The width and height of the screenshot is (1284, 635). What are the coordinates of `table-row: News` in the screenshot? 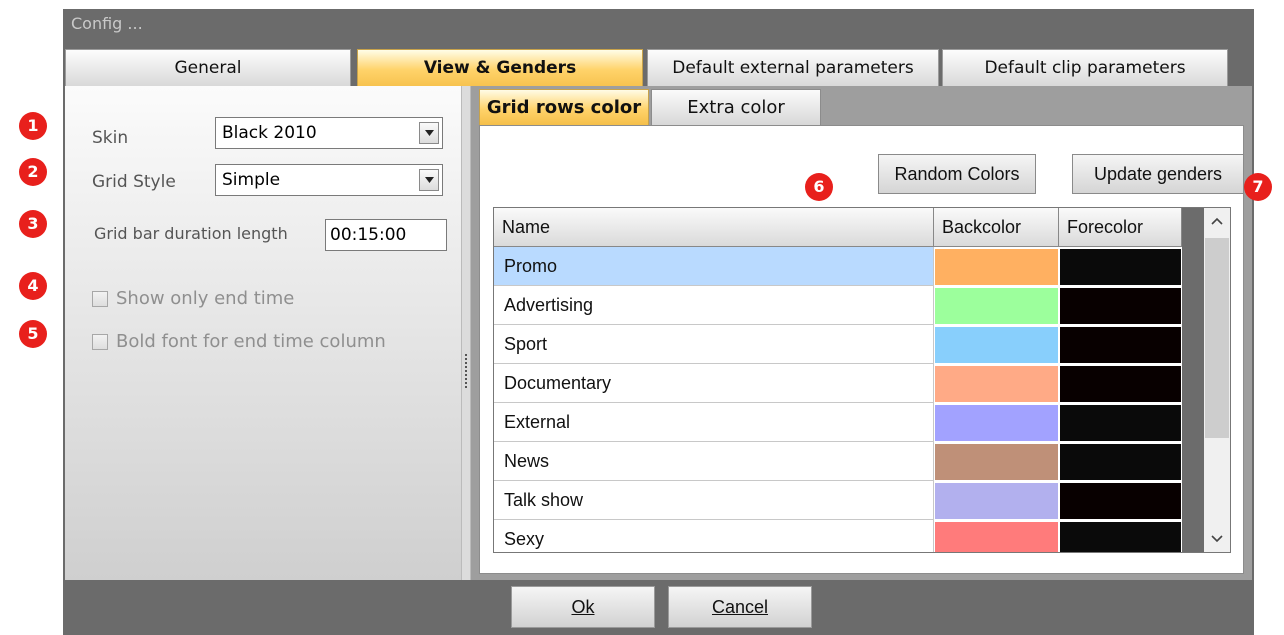 It's located at (838, 461).